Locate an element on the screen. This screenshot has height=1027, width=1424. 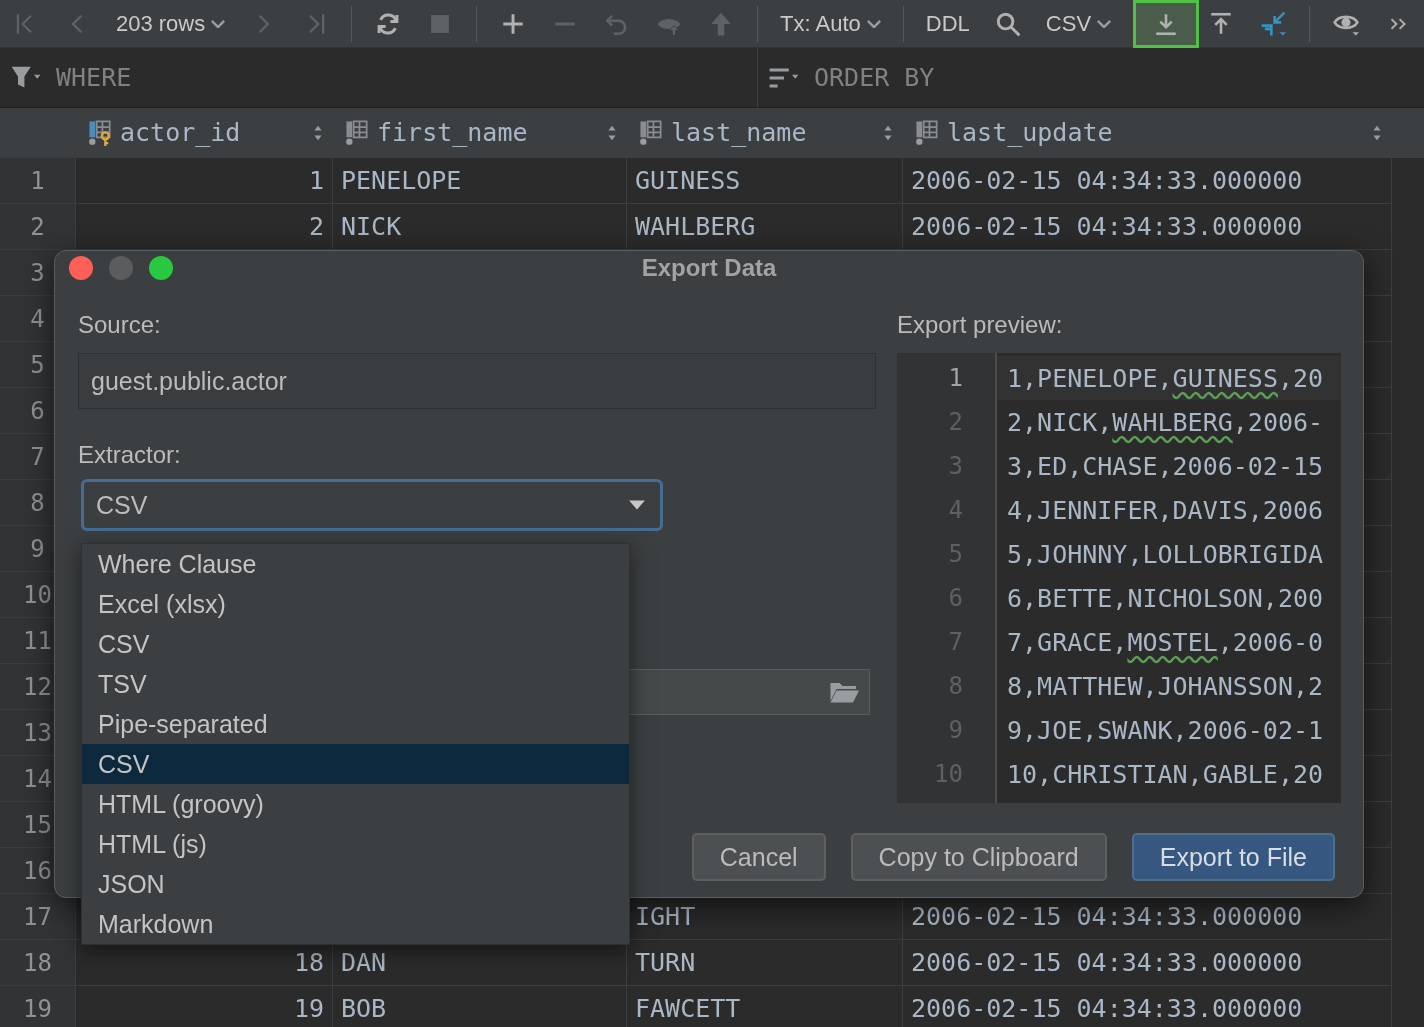
primary-button: Export to File is located at coordinates (1233, 857).